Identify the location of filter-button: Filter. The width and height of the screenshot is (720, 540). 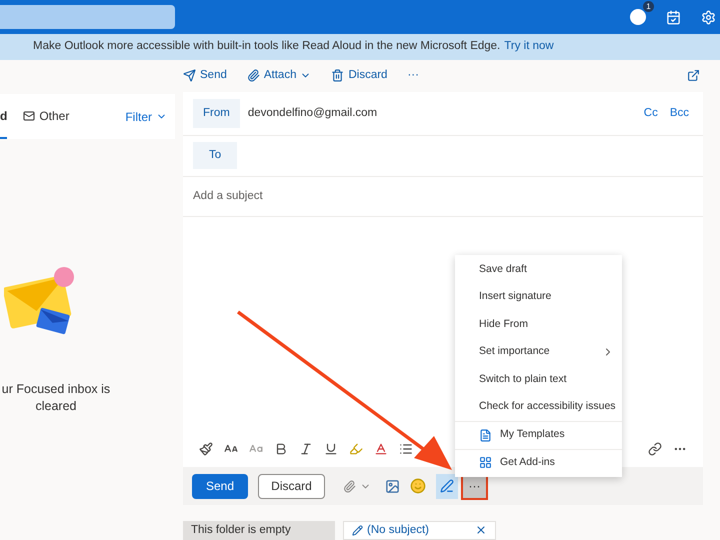
(146, 117).